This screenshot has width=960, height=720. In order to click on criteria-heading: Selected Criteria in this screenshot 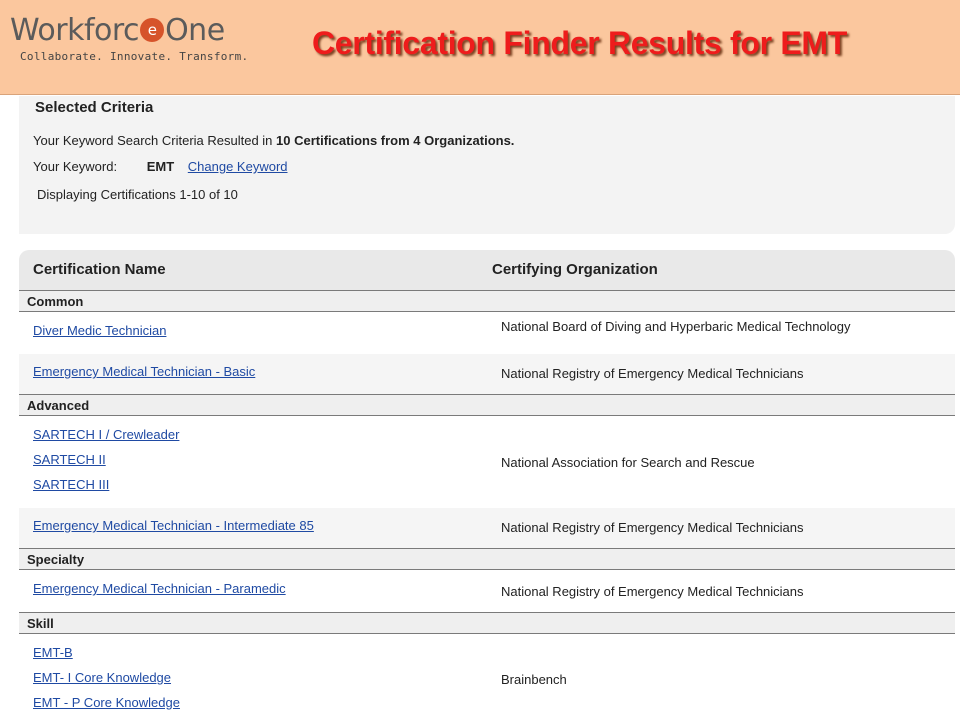, I will do `click(94, 107)`.